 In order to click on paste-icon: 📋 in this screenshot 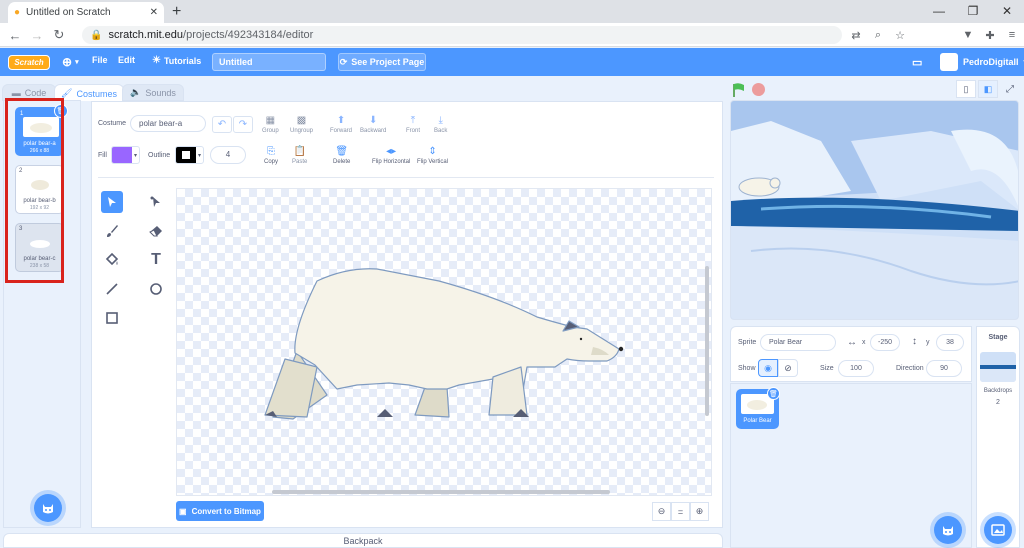, I will do `click(299, 151)`.